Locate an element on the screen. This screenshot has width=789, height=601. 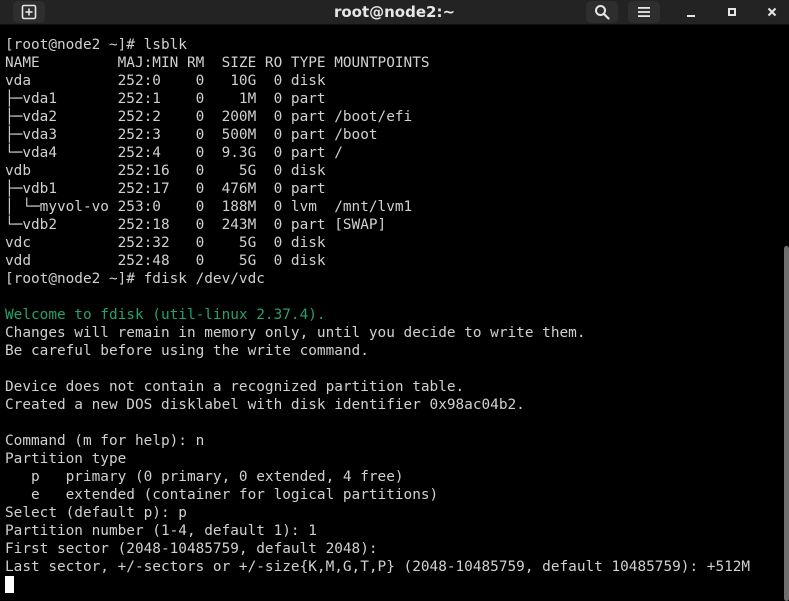
terminal-line: Welcome to fdisk (util-linux 2.37.4). is located at coordinates (165, 315).